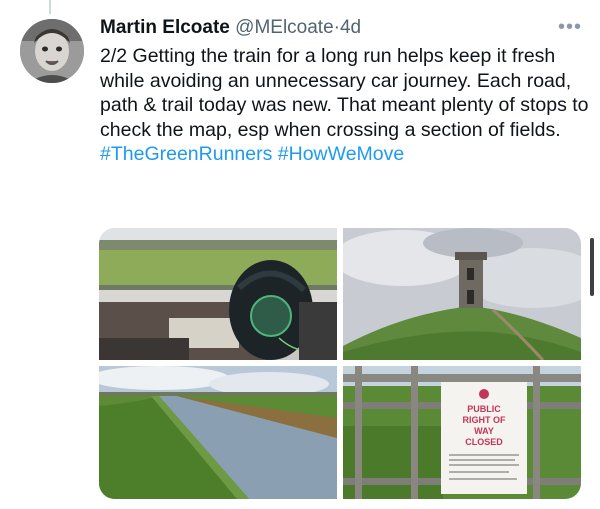 Image resolution: width=600 pixels, height=509 pixels. I want to click on sign-line: PUBLIC, so click(484, 409).